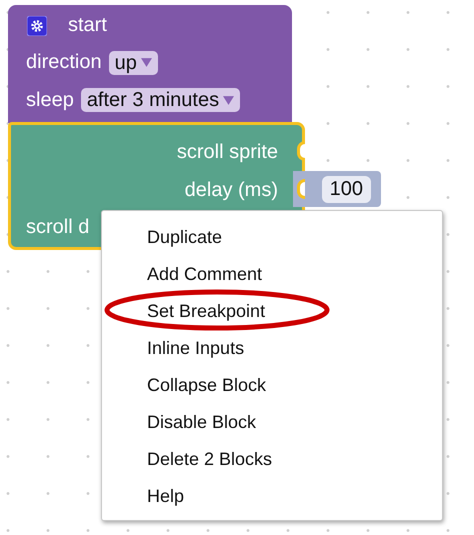 The height and width of the screenshot is (535, 474). Describe the element at coordinates (272, 496) in the screenshot. I see `menu-item: Help` at that location.